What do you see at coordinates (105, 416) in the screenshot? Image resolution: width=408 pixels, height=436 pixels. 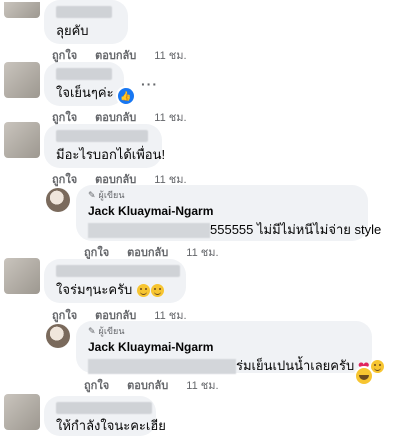 I see `comment-bubble: ให้กำลังใจนะคะเฮีย` at bounding box center [105, 416].